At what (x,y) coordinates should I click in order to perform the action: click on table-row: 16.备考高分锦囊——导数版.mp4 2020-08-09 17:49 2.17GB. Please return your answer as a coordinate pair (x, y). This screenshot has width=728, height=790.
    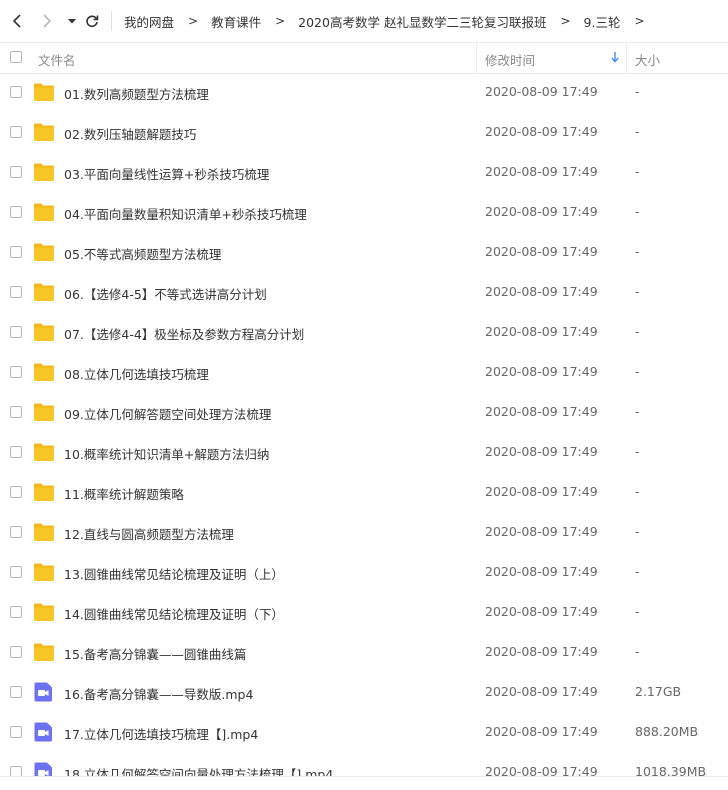
    Looking at the image, I should click on (364, 692).